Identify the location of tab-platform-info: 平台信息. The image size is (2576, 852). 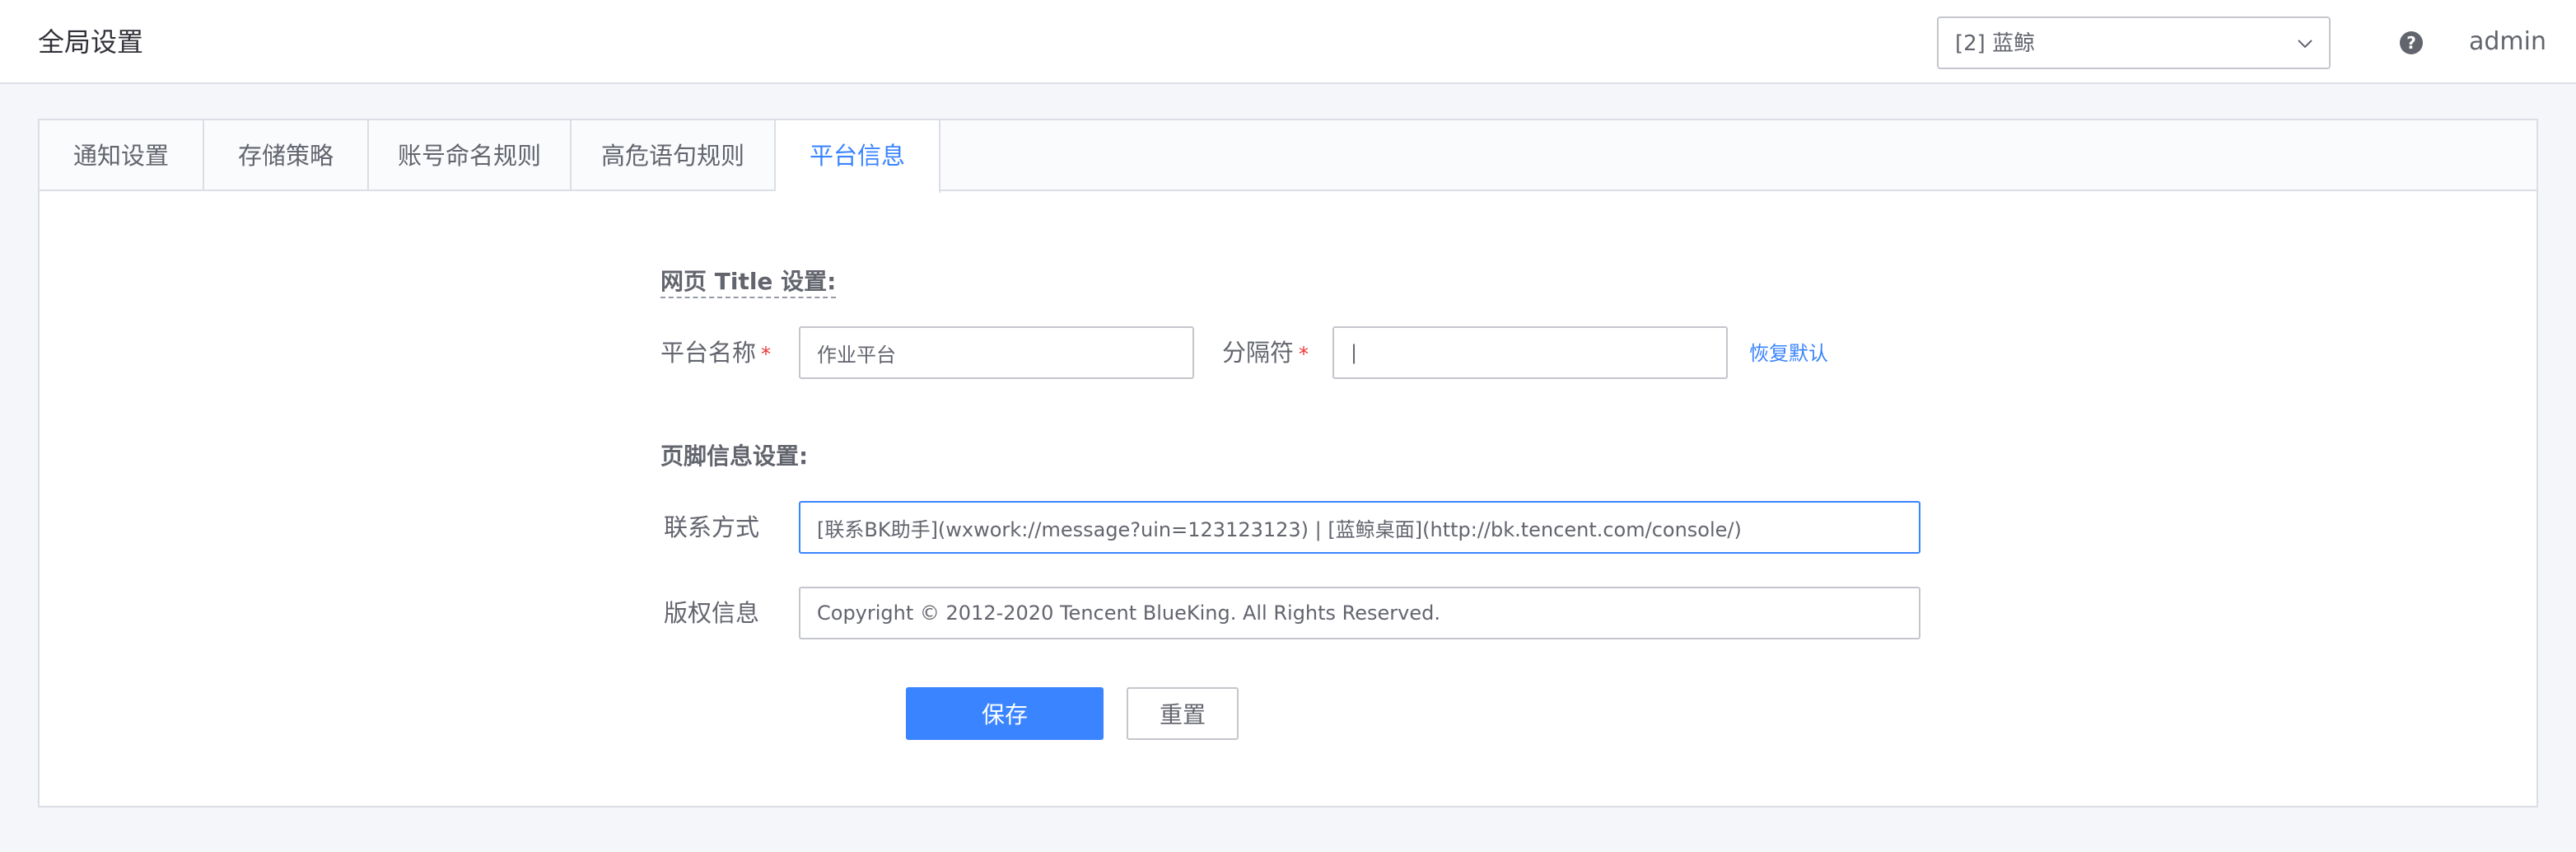
(858, 156).